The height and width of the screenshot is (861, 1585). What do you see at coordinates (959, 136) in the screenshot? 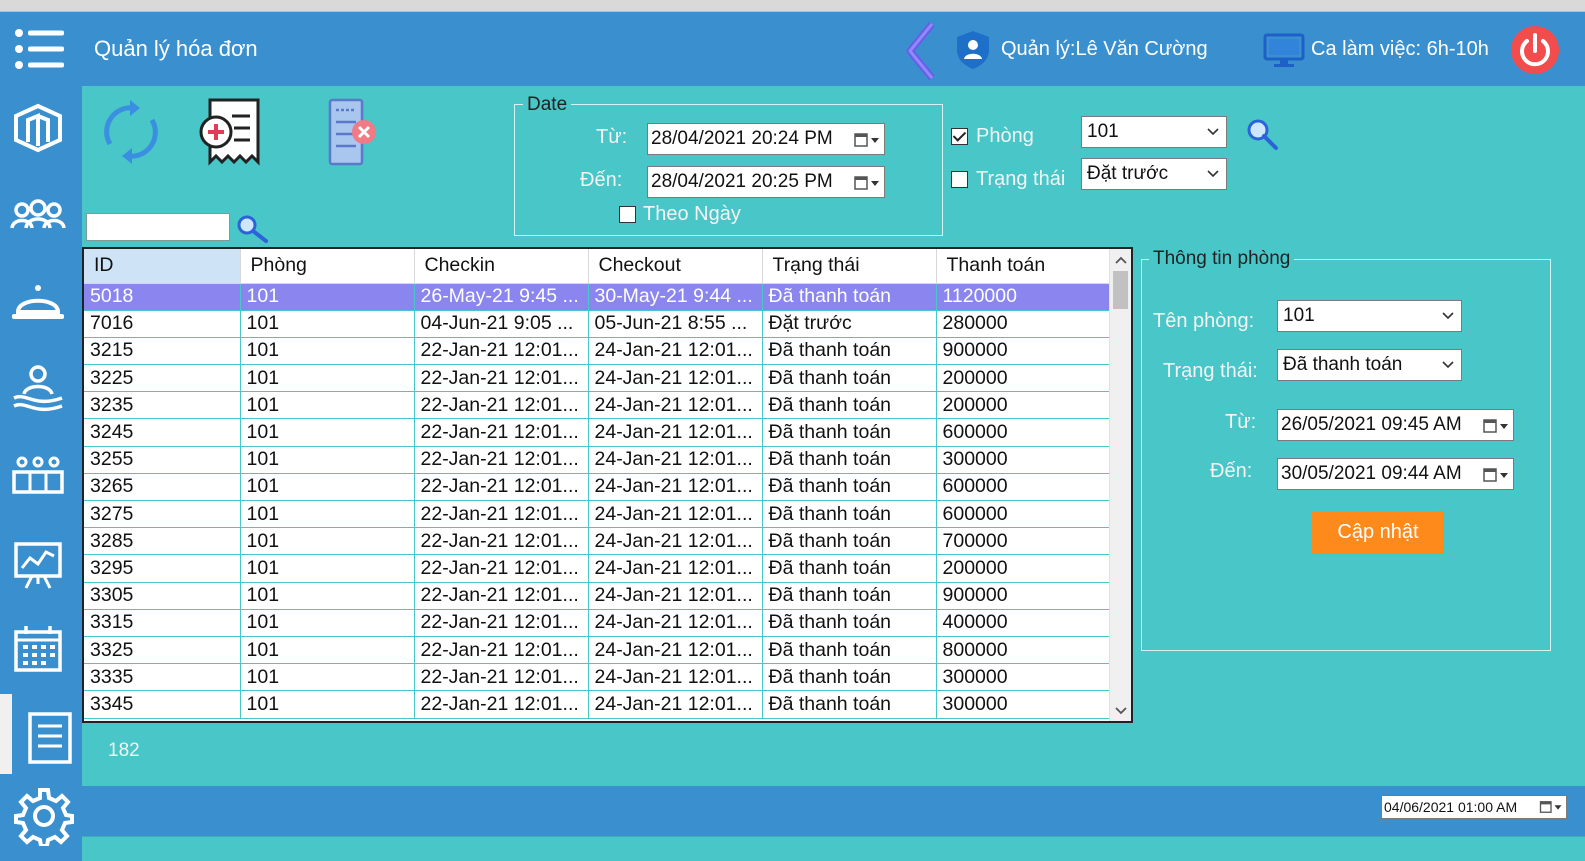
I see `room-filter-checkbox` at bounding box center [959, 136].